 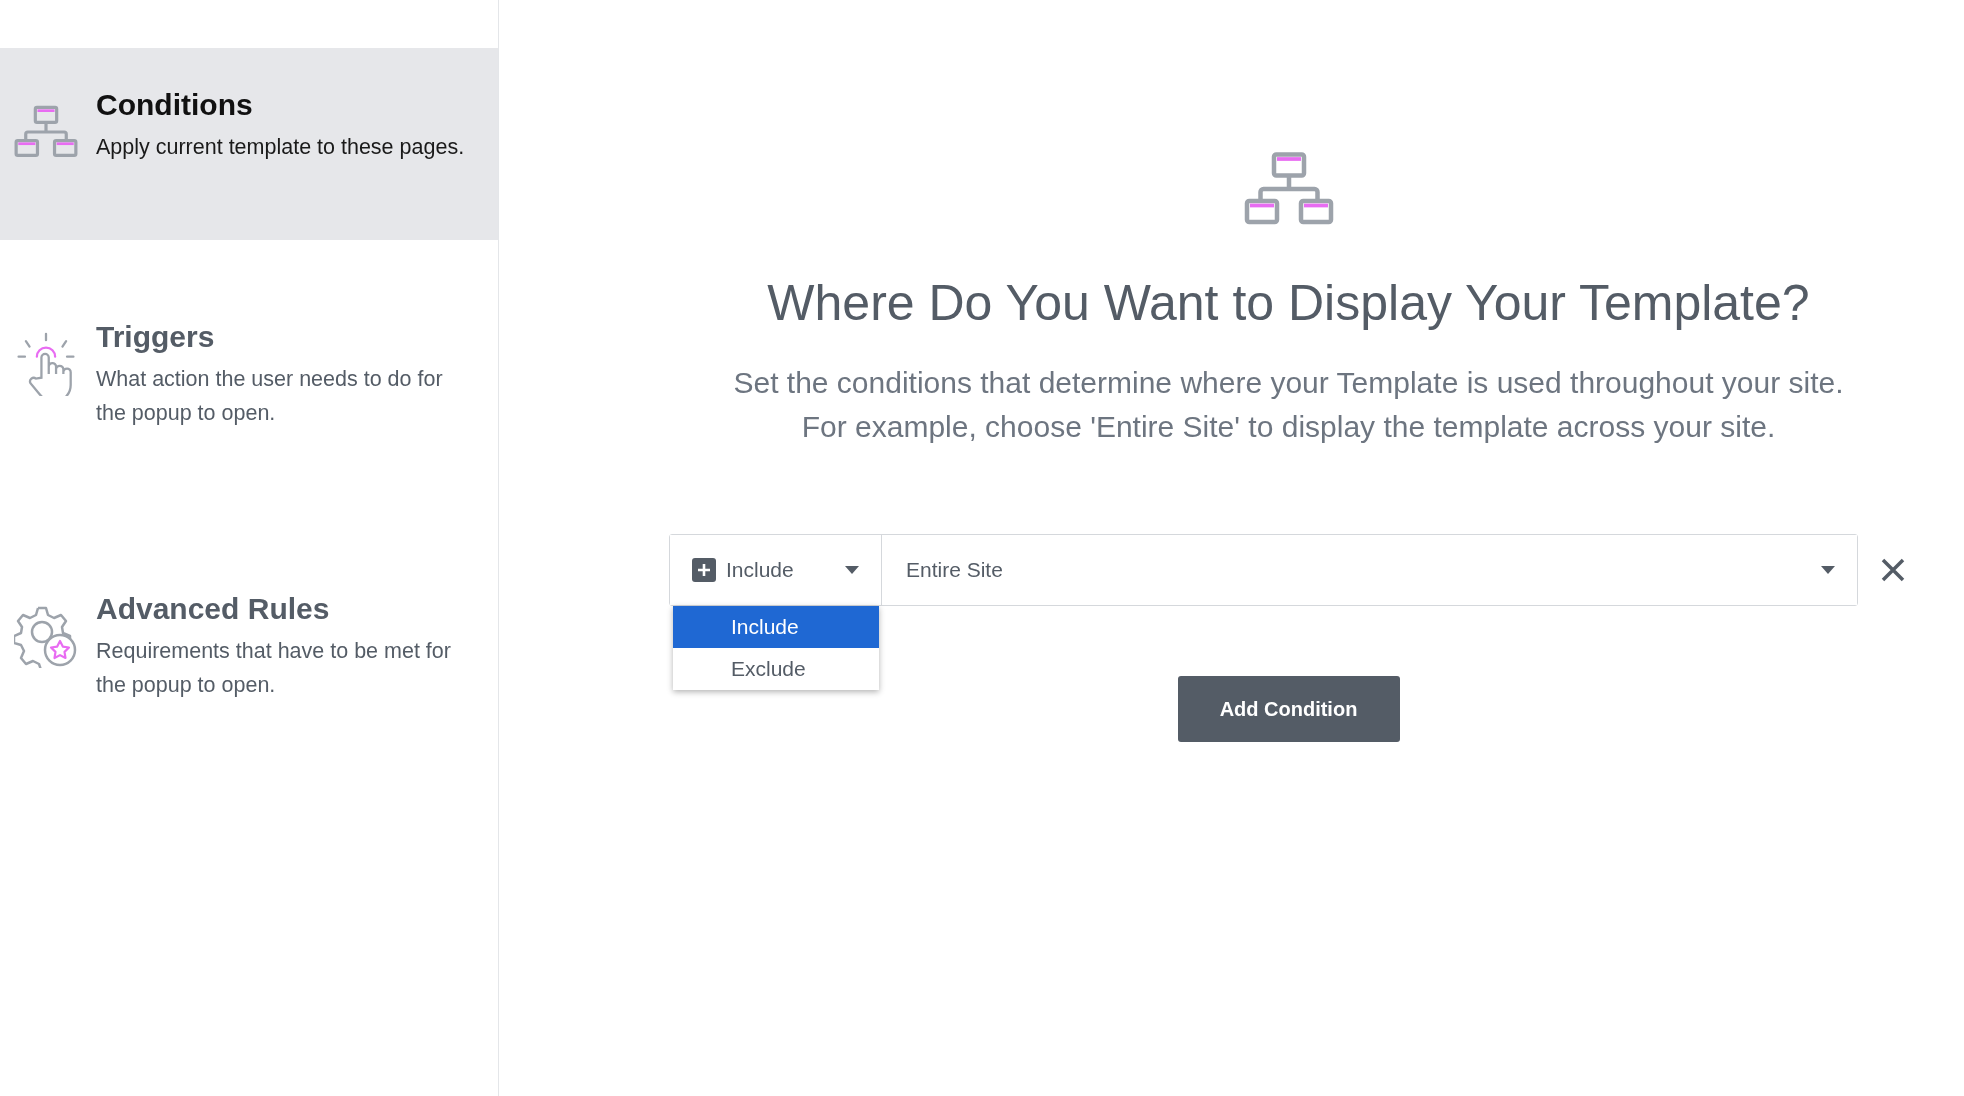 I want to click on sidebar-item: Advanced Rules Requirements that have to be met for the popup to open., so click(x=249, y=648).